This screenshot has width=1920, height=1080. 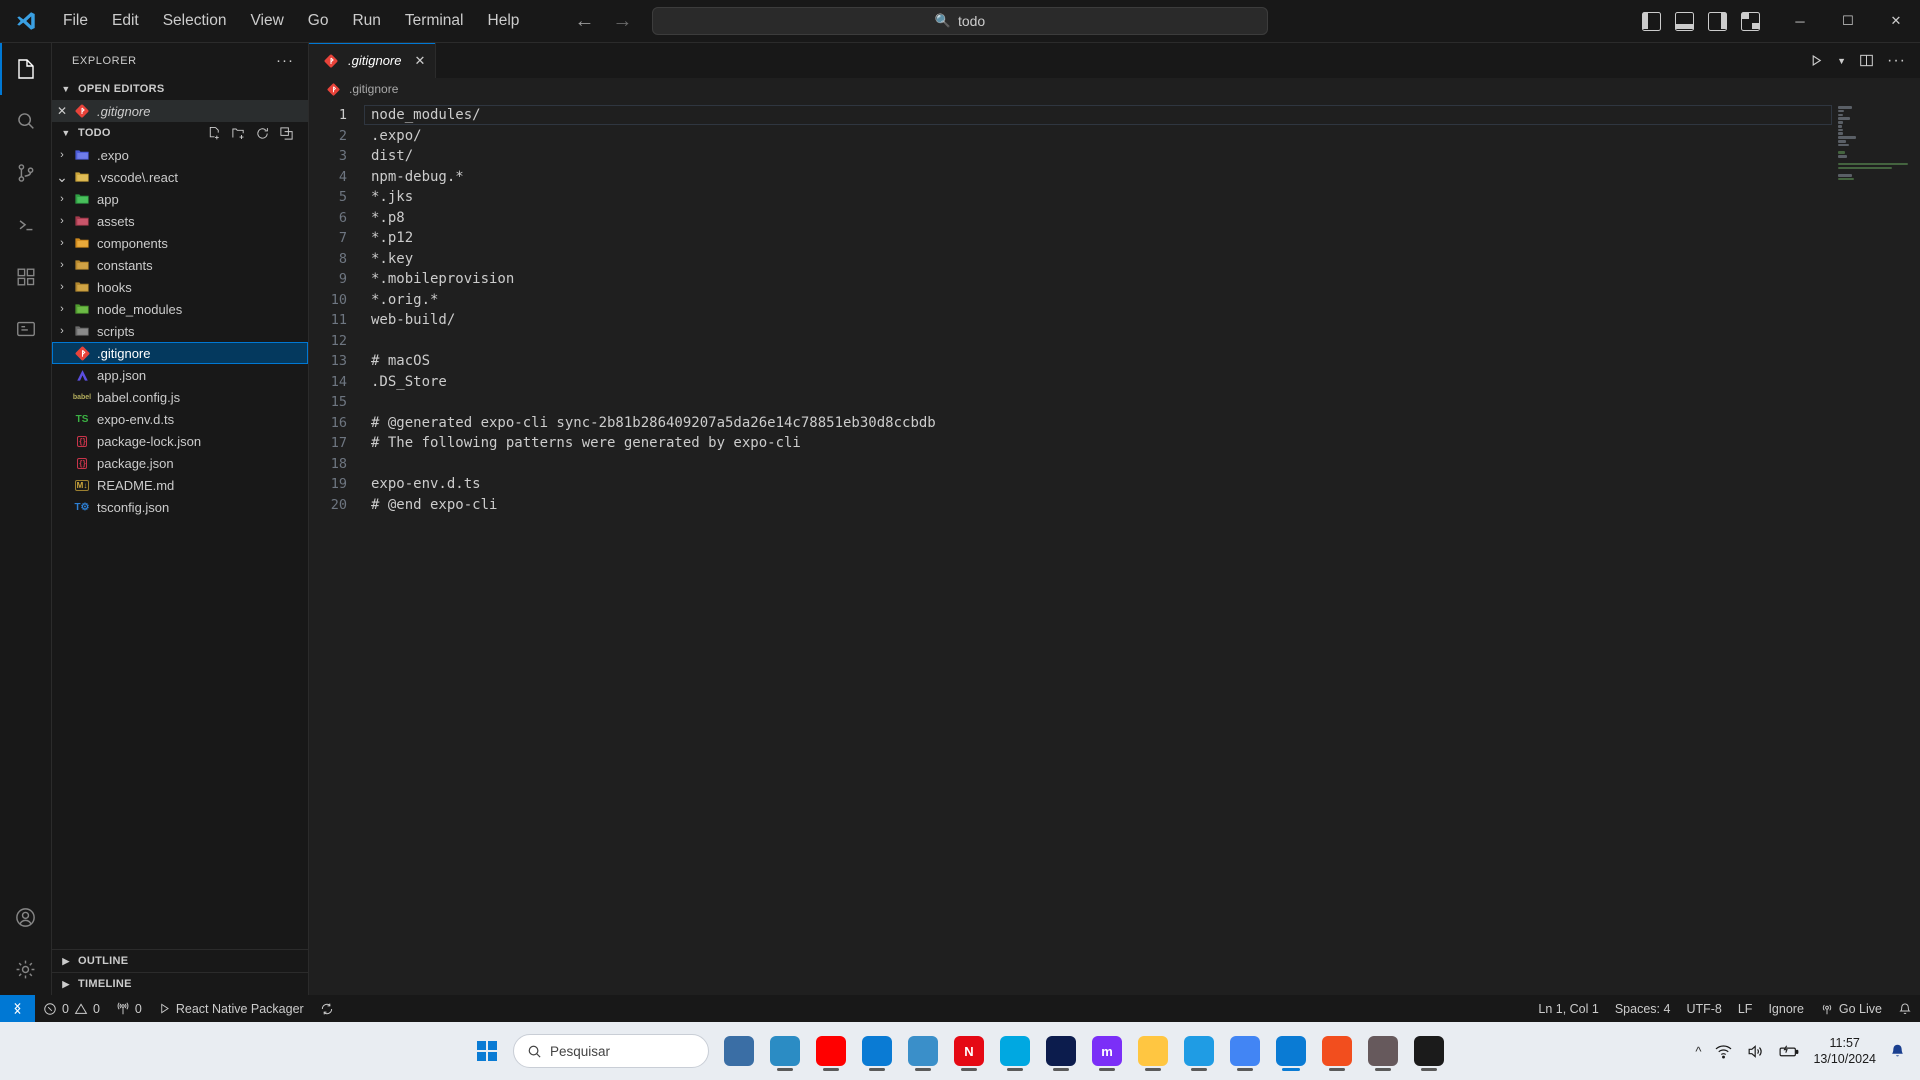 What do you see at coordinates (180, 983) in the screenshot?
I see `timeline-section-header: ▶ TIMELINE` at bounding box center [180, 983].